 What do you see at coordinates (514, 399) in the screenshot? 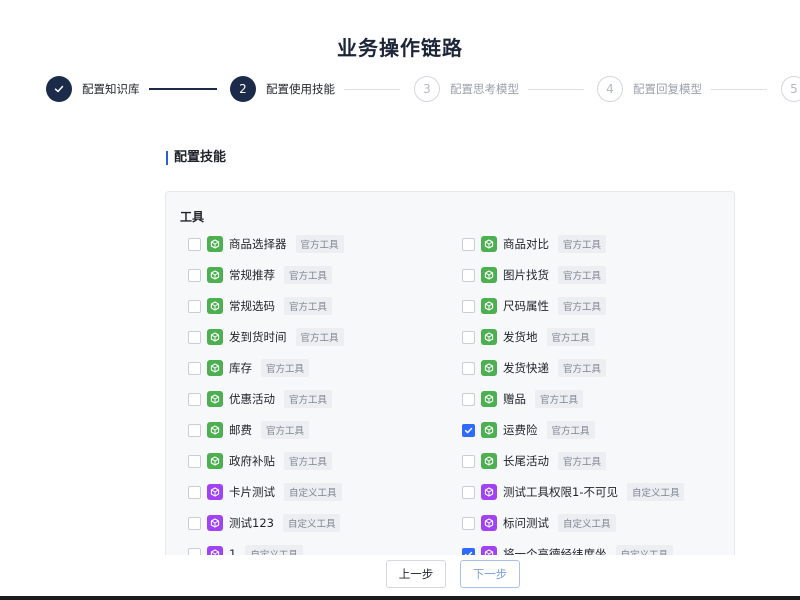
I see `tool-name: 赠品` at bounding box center [514, 399].